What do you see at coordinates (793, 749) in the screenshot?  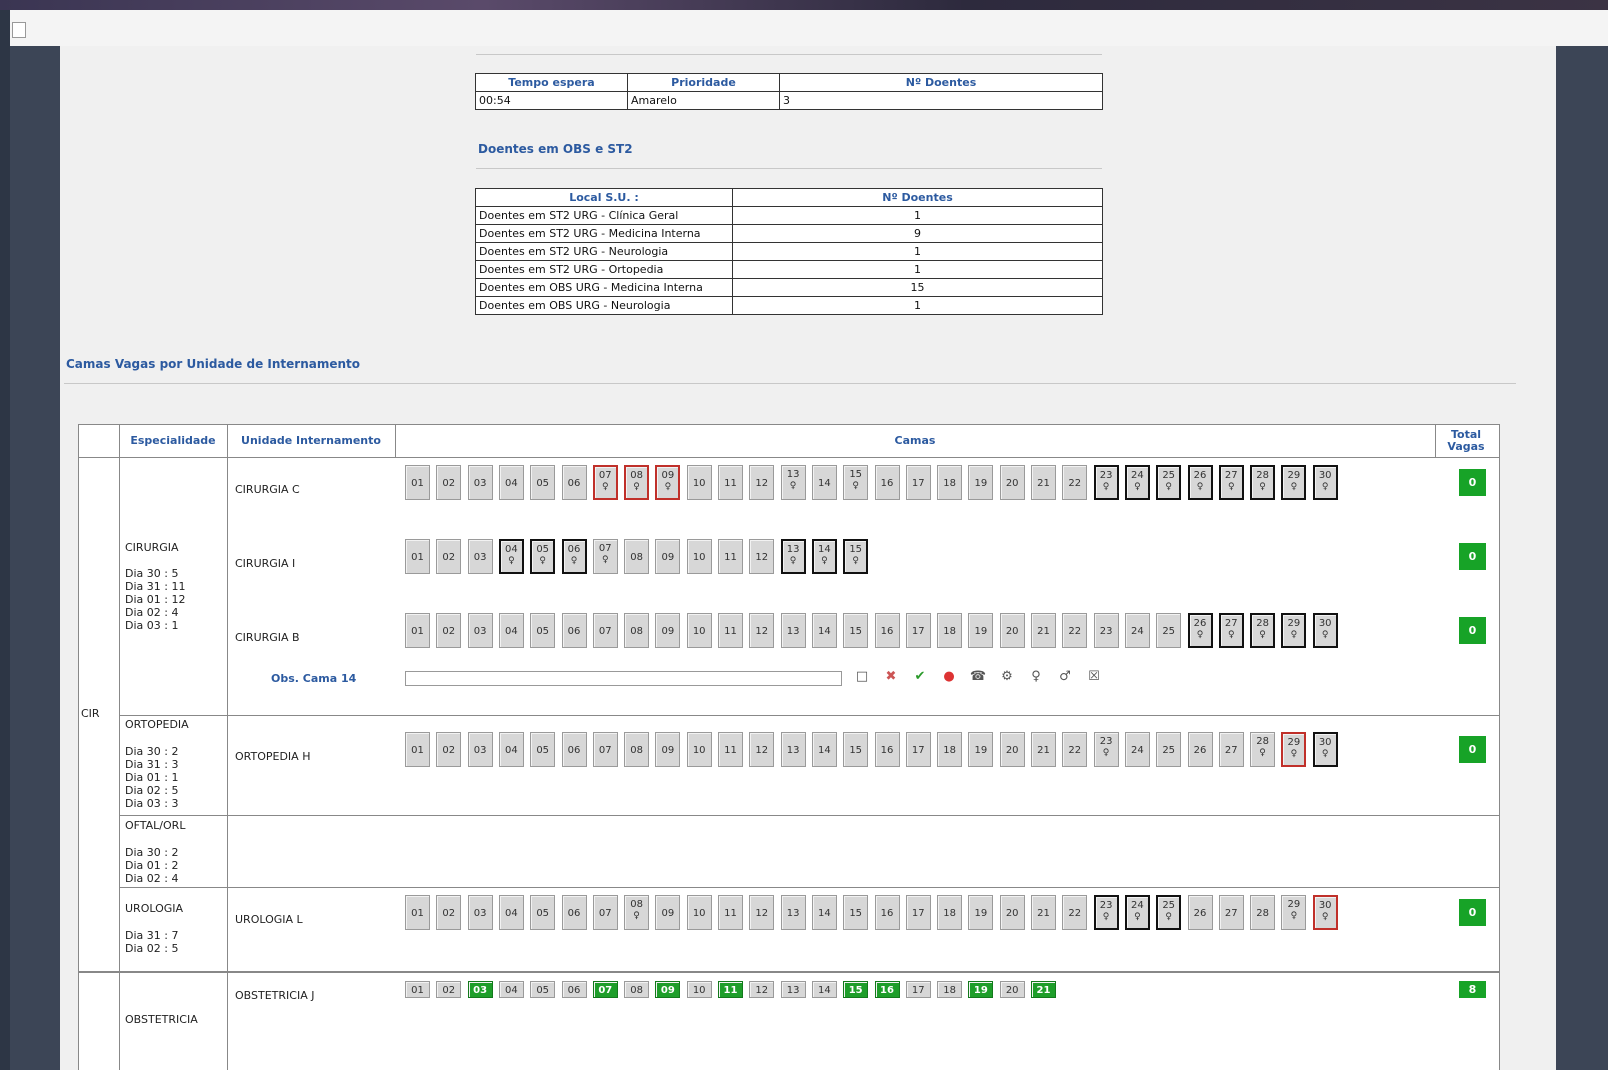 I see `bed-ortopedia-h-13: 13` at bounding box center [793, 749].